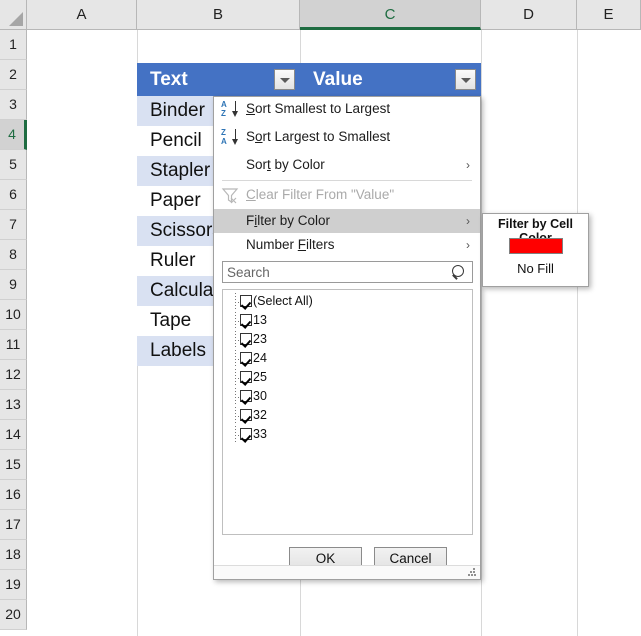 Image resolution: width=641 pixels, height=636 pixels. What do you see at coordinates (459, 272) in the screenshot?
I see `search-icon` at bounding box center [459, 272].